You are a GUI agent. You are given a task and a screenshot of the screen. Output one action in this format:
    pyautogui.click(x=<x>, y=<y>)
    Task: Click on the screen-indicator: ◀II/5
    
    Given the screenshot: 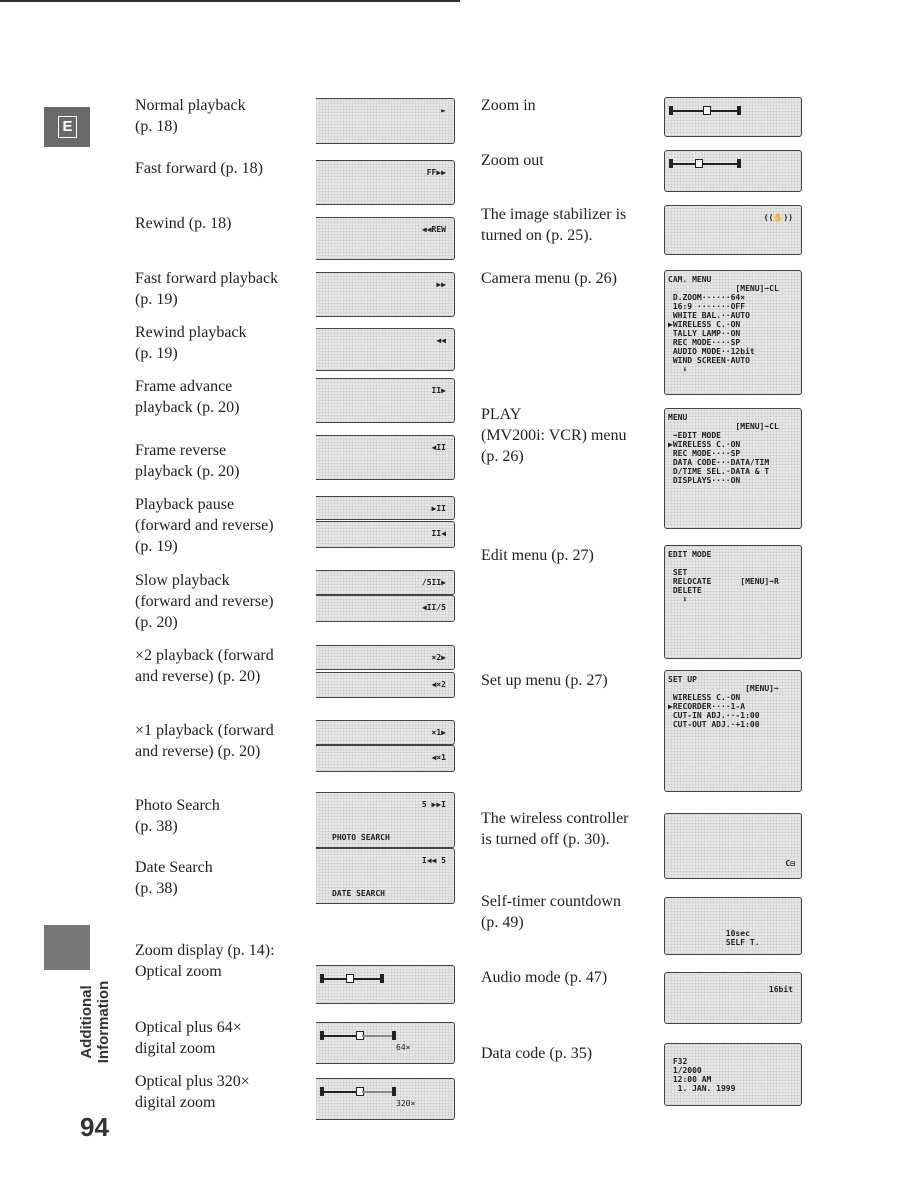 What is the action you would take?
    pyautogui.click(x=433, y=607)
    